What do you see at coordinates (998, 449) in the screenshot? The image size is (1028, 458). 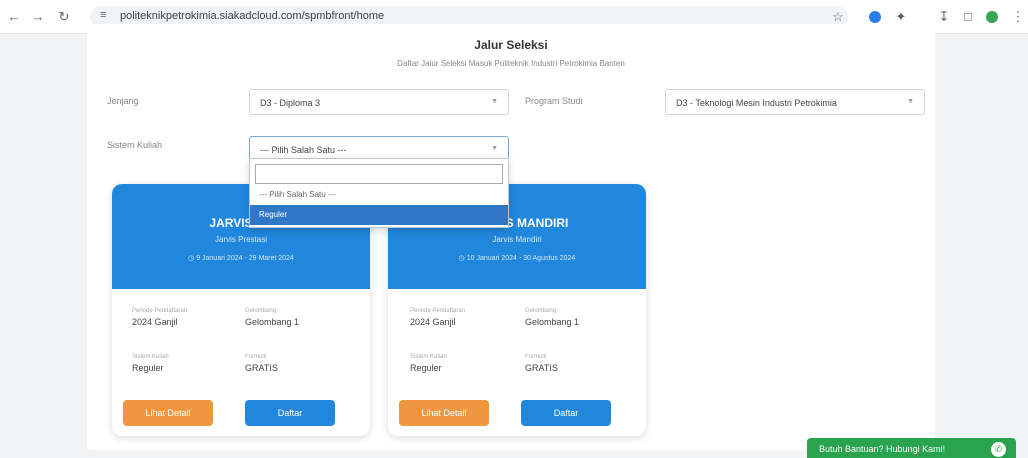 I see `whatsapp-icon: ✆` at bounding box center [998, 449].